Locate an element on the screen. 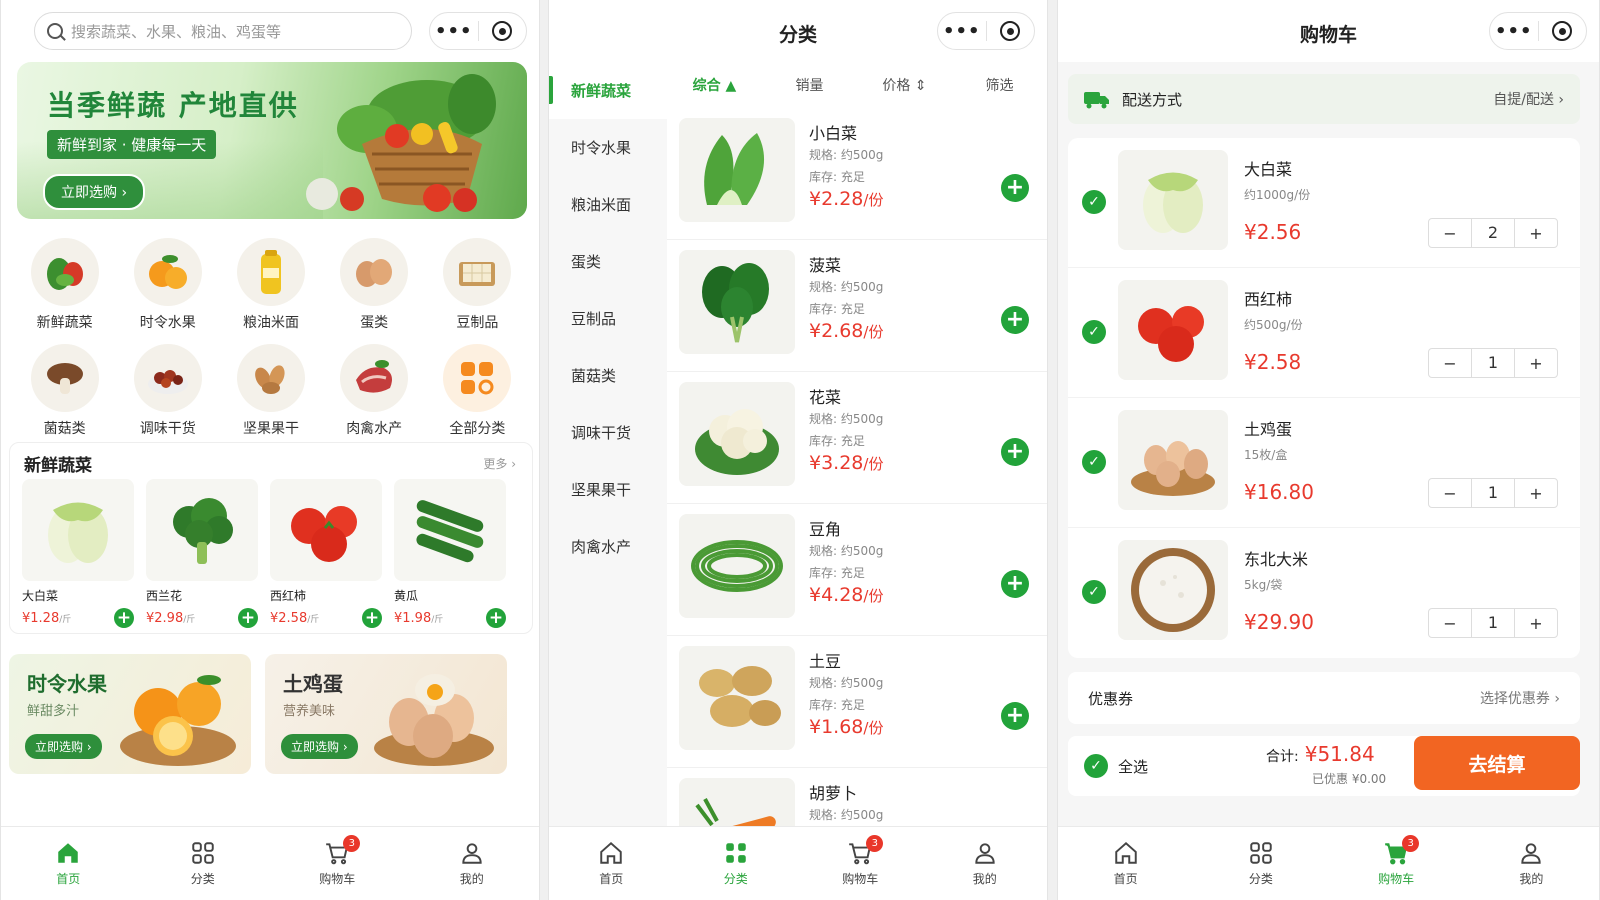 The image size is (1600, 900). select-all-toggle: ✓ 全选 is located at coordinates (1116, 766).